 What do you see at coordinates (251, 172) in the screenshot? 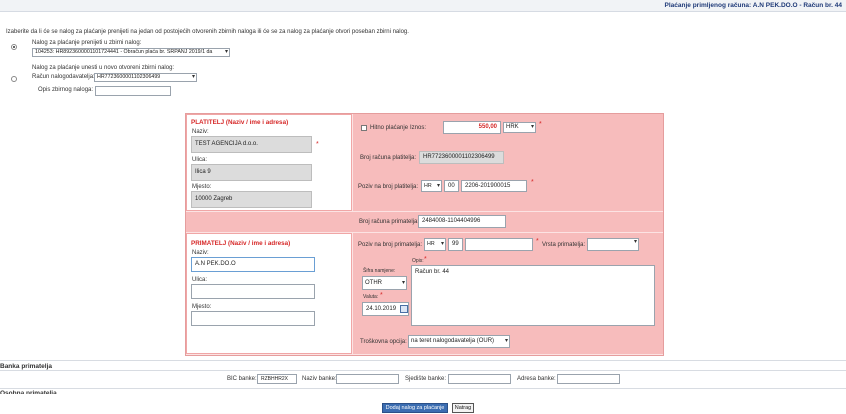
I see `payer-street-field: Ilica 9` at bounding box center [251, 172].